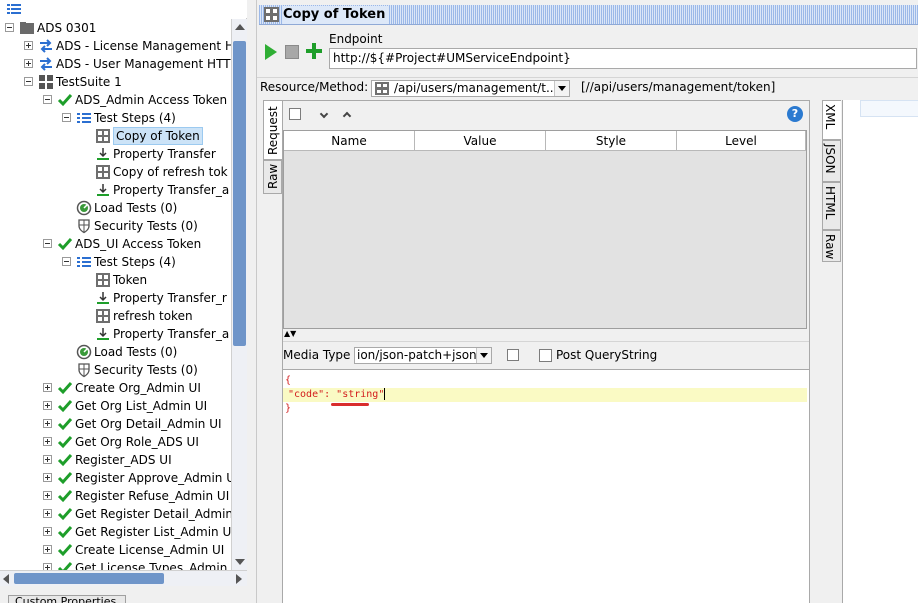  What do you see at coordinates (115, 136) in the screenshot?
I see `tree-item: Copy of Token` at bounding box center [115, 136].